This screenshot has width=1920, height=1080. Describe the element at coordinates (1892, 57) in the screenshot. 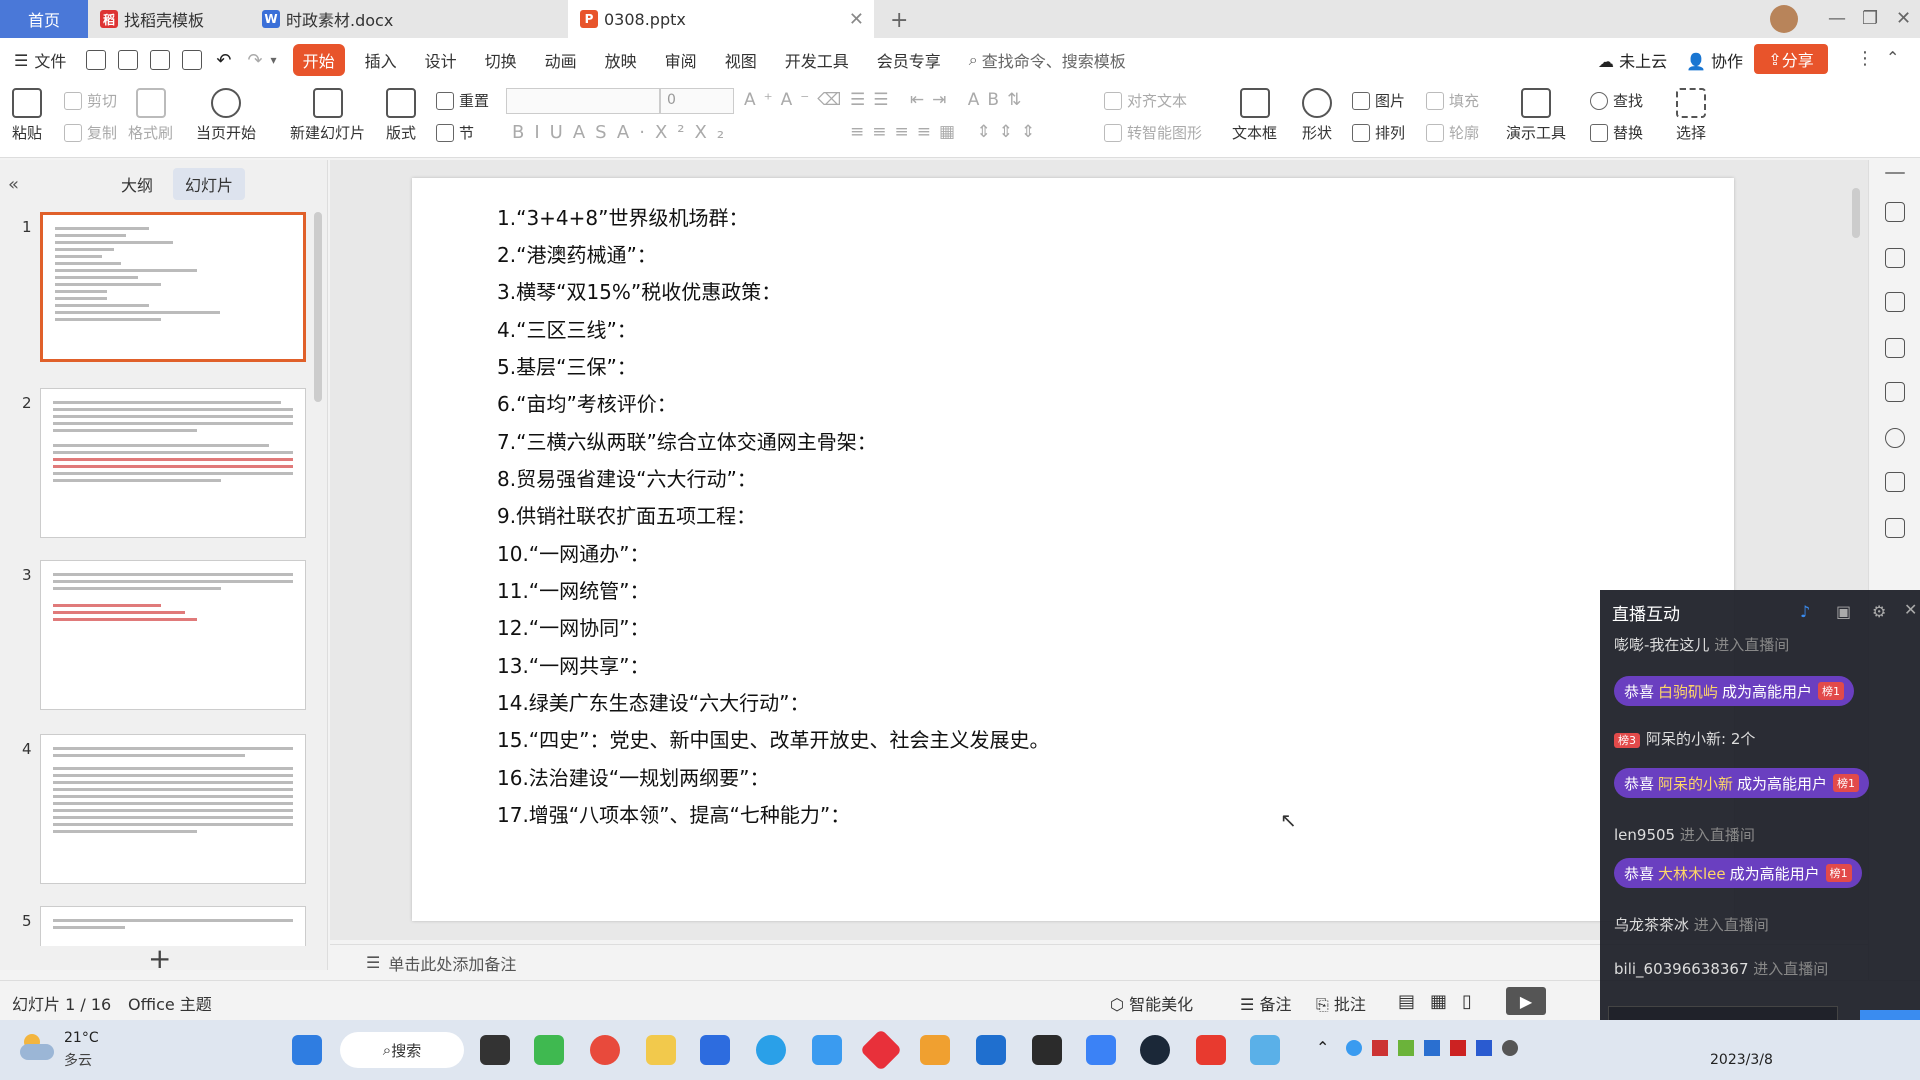

I see `collapse-ribbon-icon: ⌃` at that location.